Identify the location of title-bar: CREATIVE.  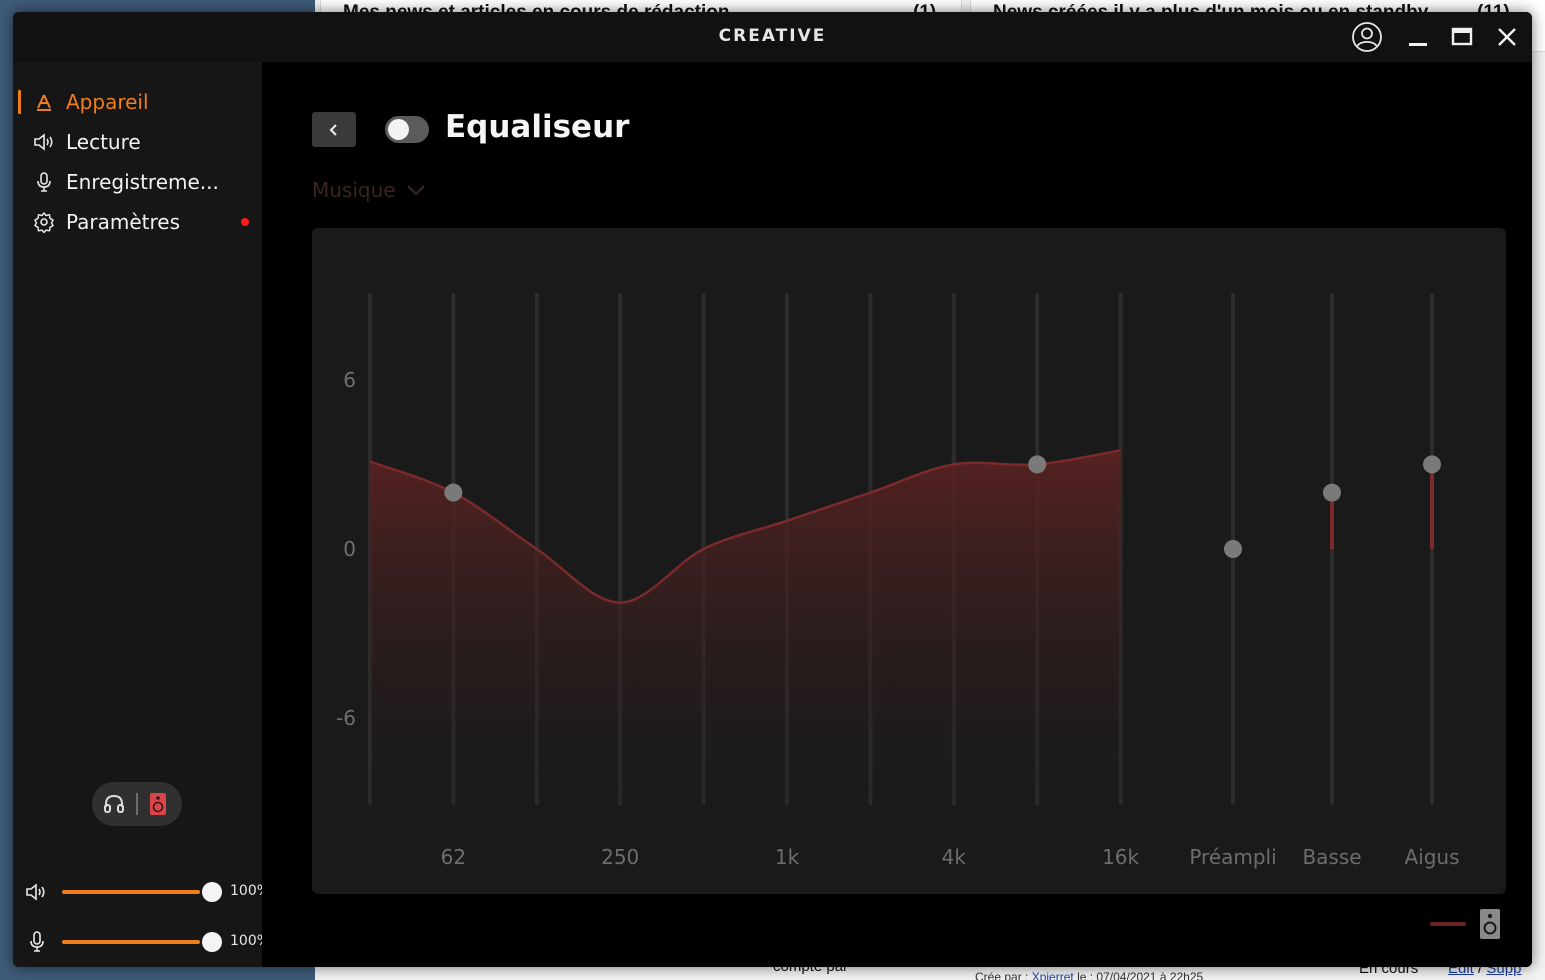
(772, 37).